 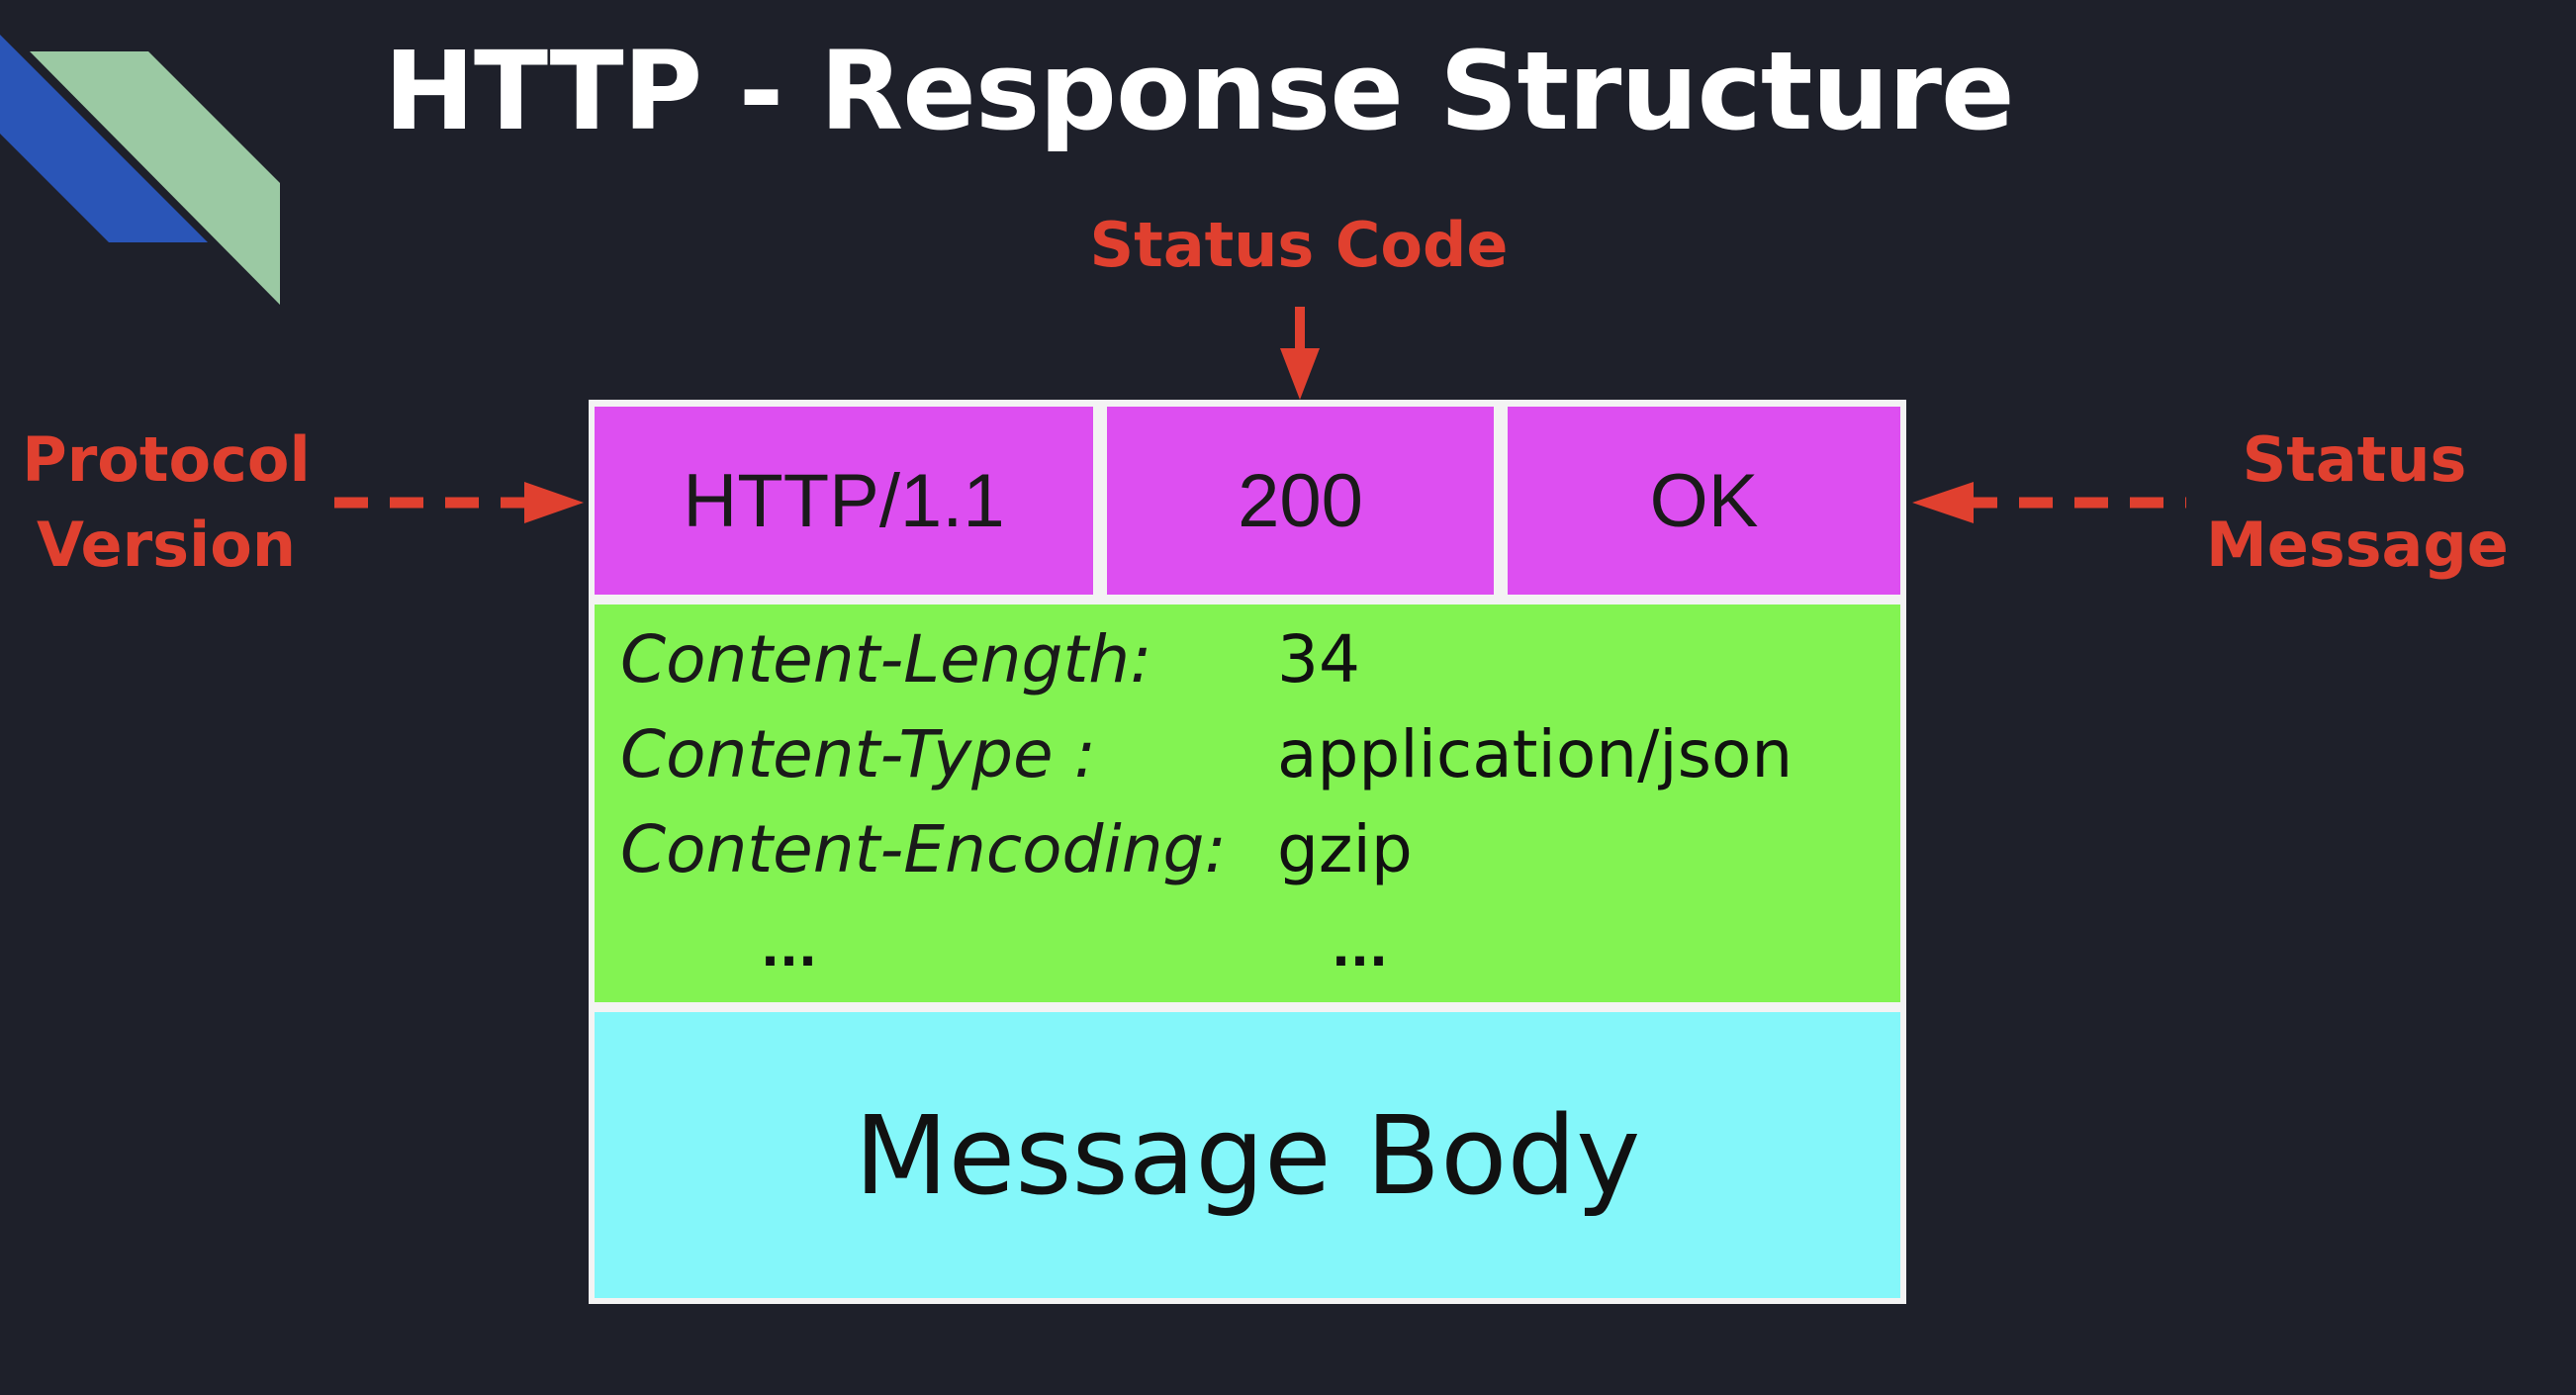 I want to click on status-message-cell: OK, so click(x=1704, y=501).